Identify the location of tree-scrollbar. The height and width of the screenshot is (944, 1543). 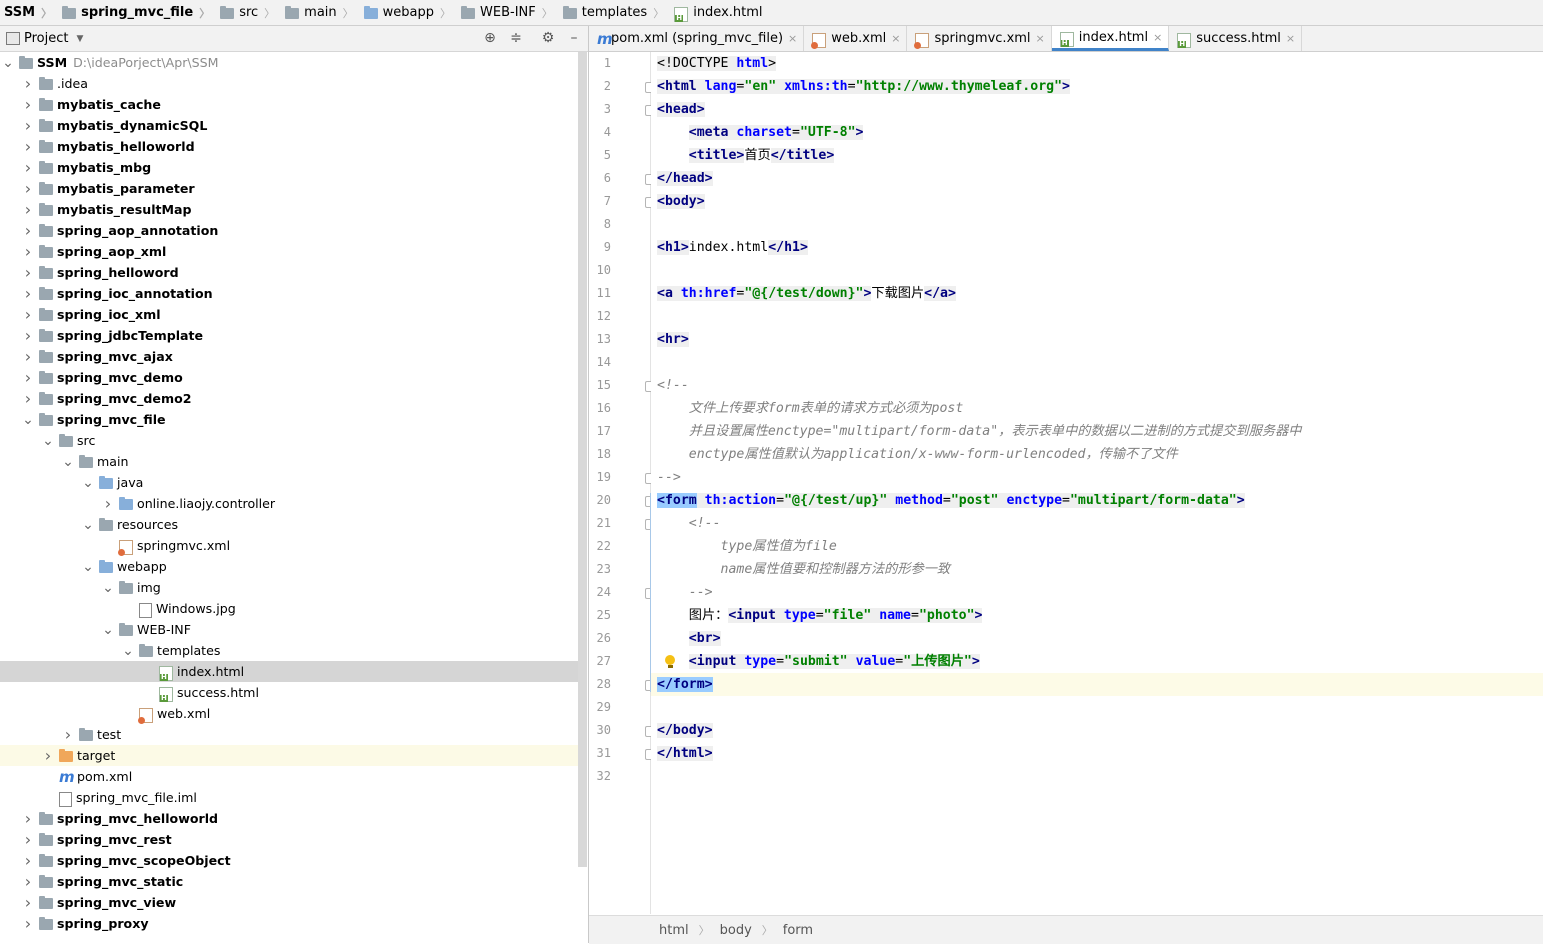
(582, 459).